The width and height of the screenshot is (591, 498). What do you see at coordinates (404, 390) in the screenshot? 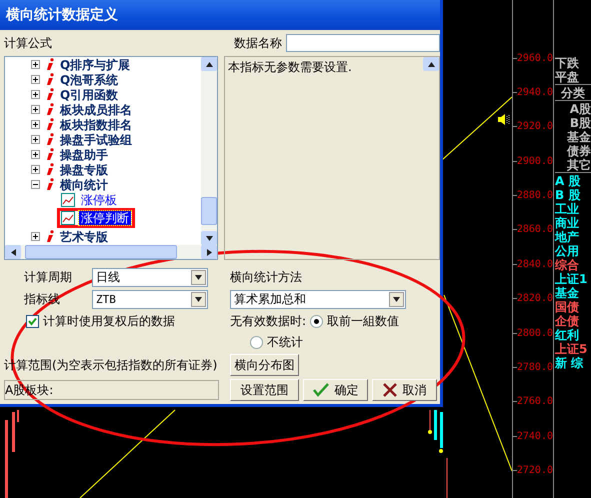
I see `cancel-button: 取消` at bounding box center [404, 390].